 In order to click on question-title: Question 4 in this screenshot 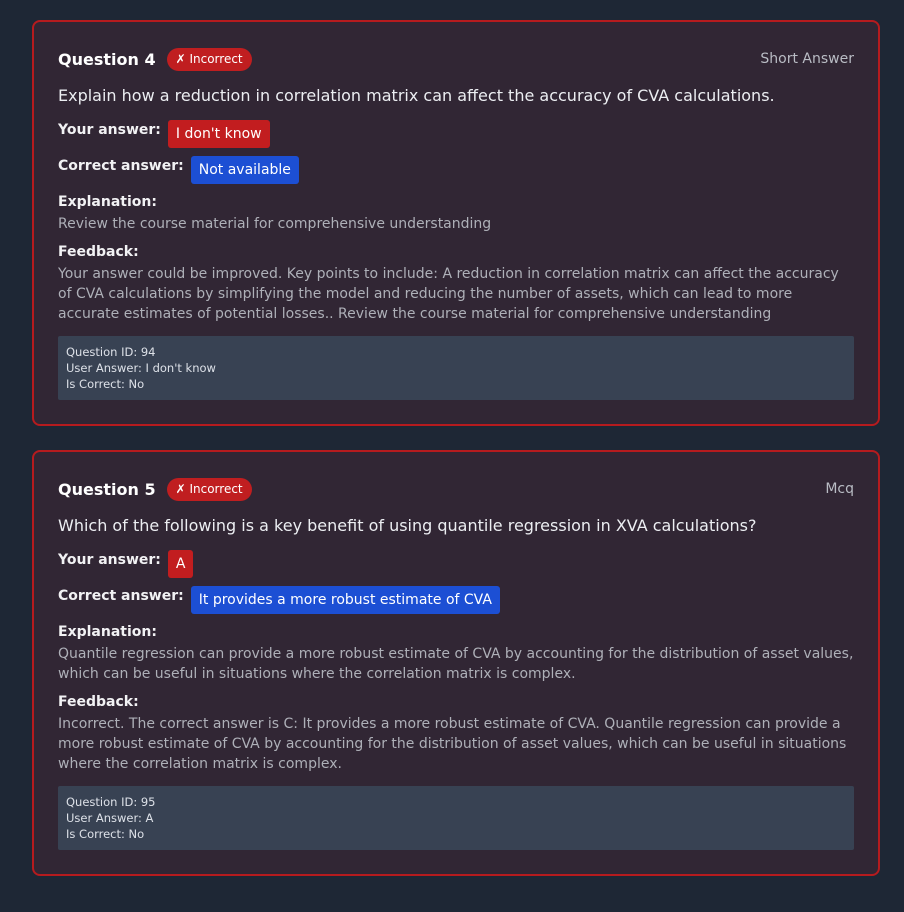, I will do `click(107, 59)`.